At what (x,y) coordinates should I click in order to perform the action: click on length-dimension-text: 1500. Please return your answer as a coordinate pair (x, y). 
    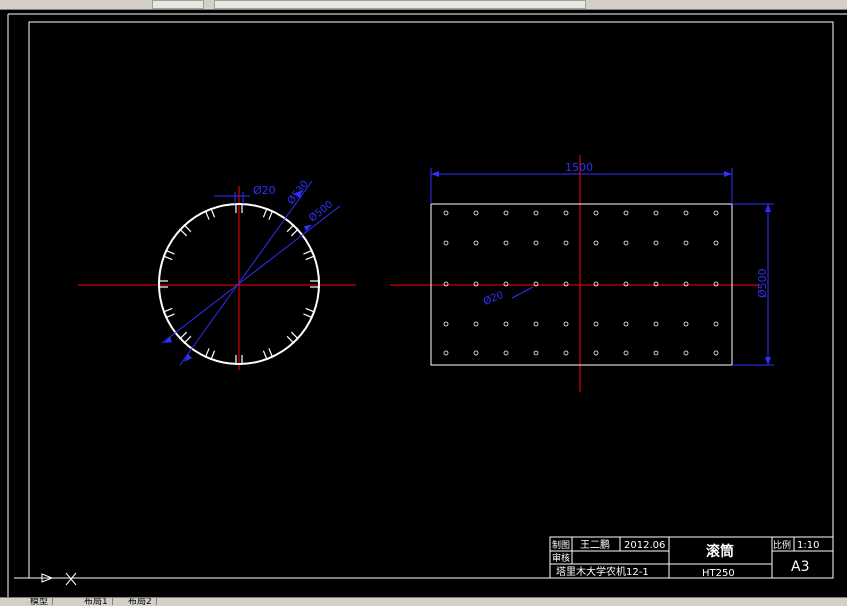
    Looking at the image, I should click on (579, 167).